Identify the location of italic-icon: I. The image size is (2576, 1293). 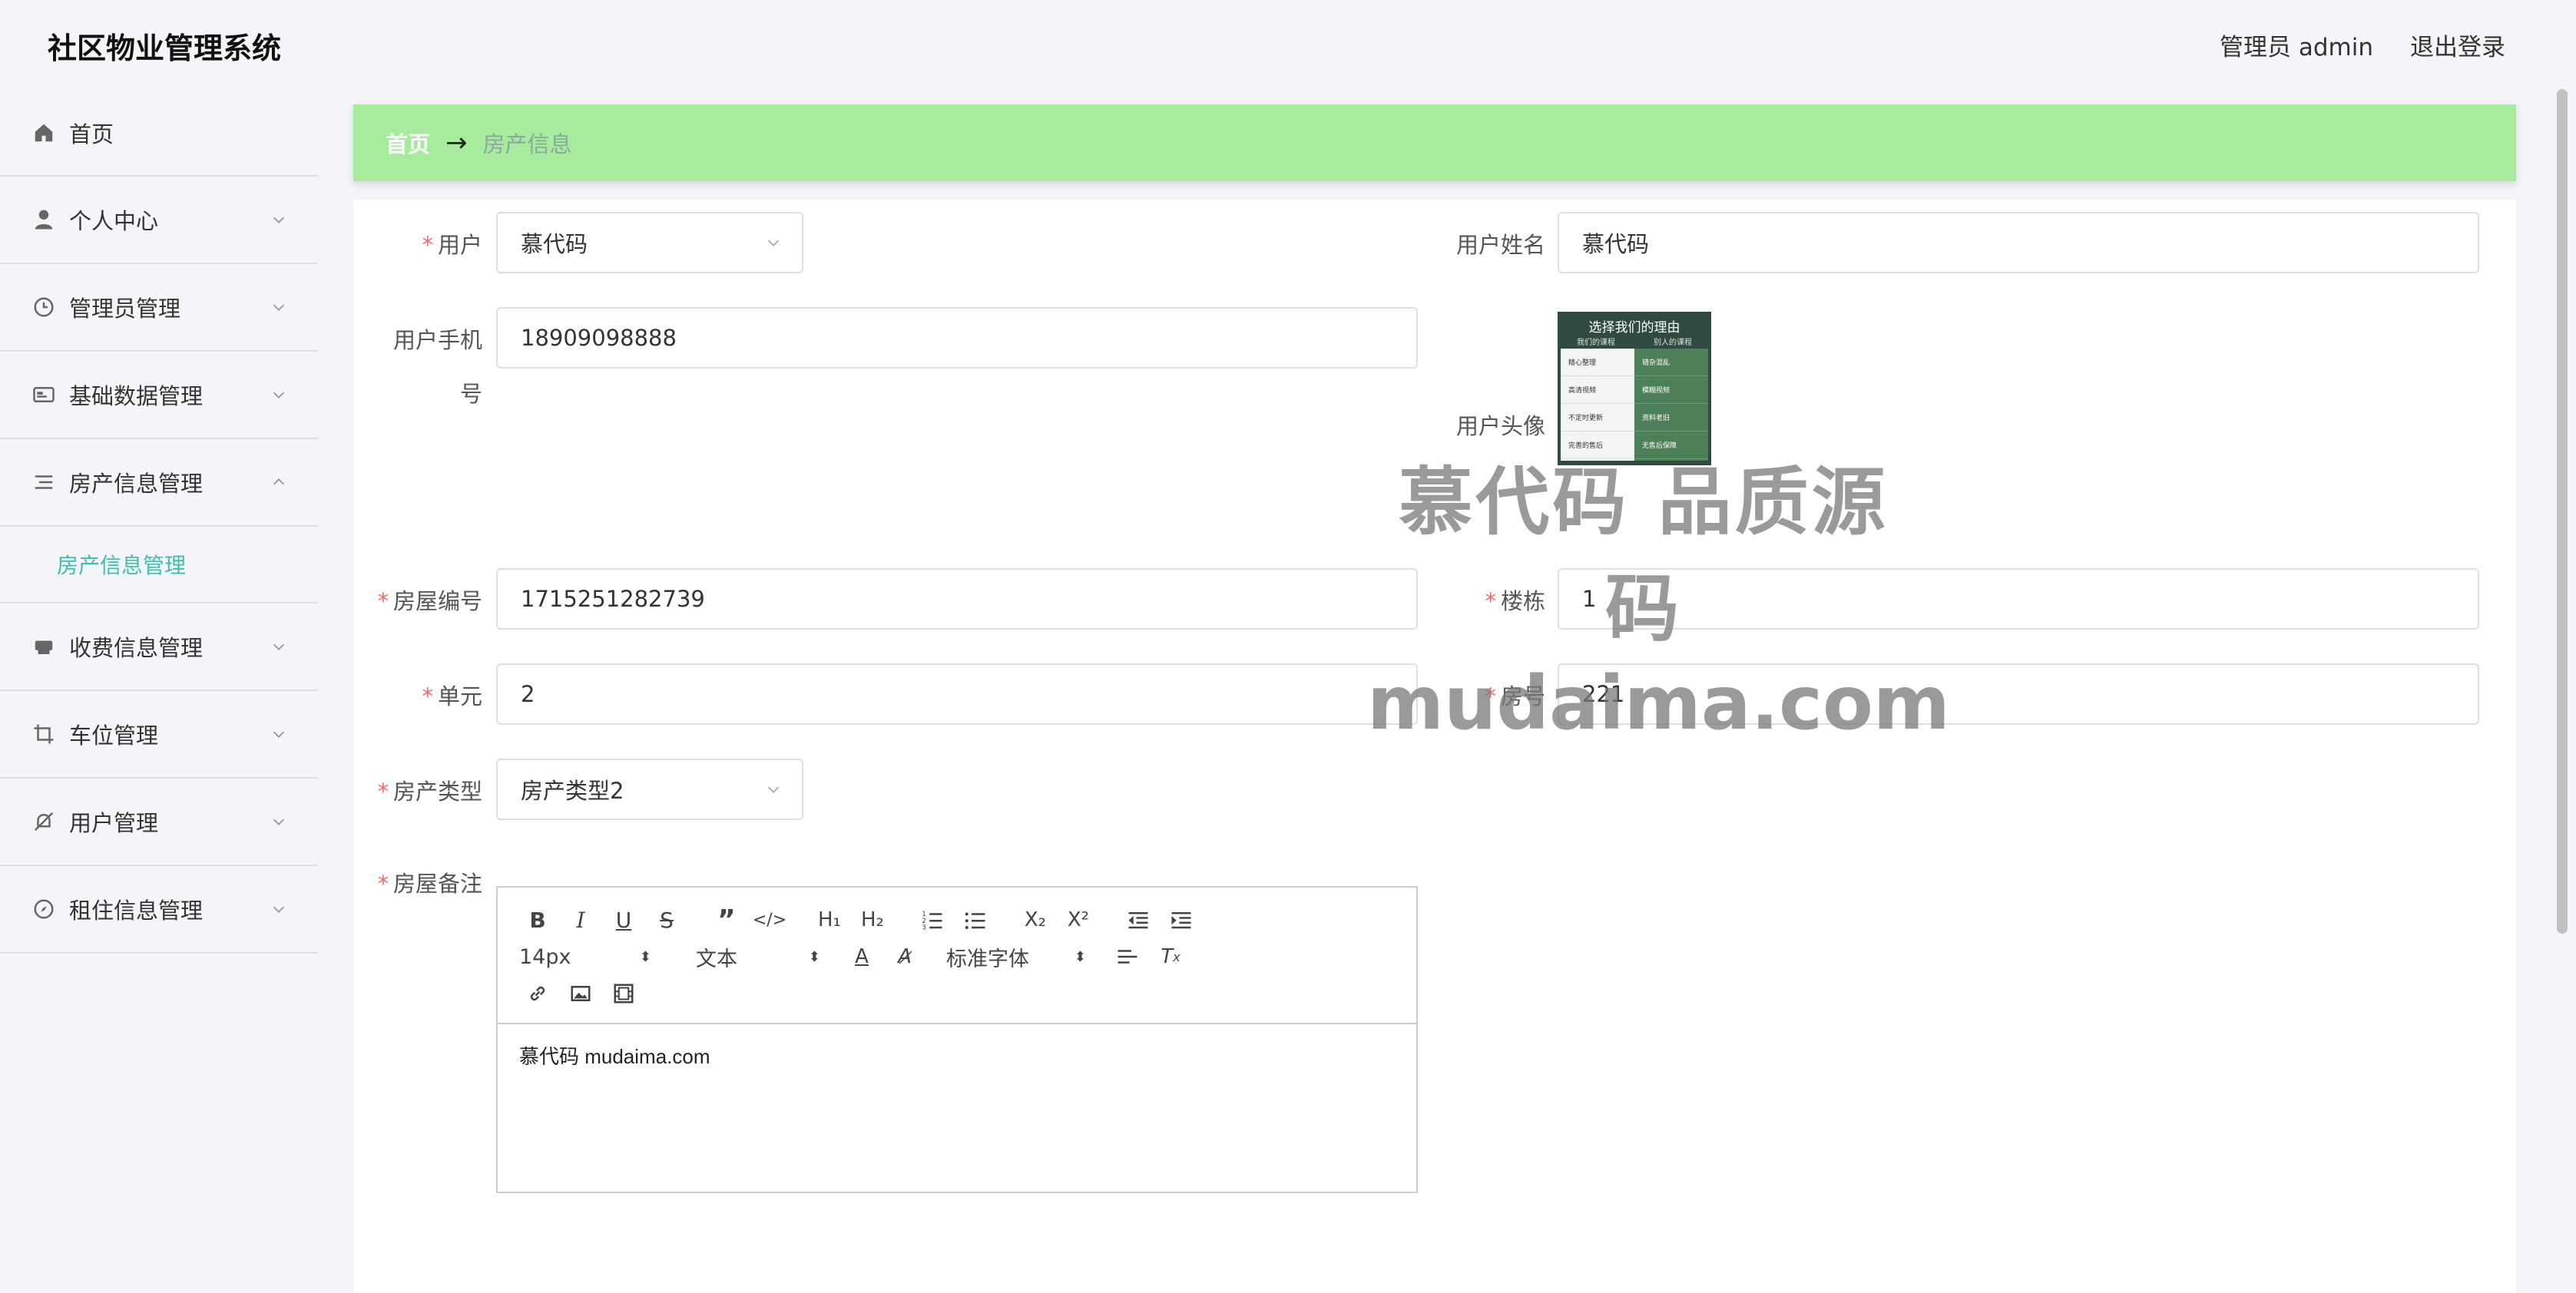
(580, 919).